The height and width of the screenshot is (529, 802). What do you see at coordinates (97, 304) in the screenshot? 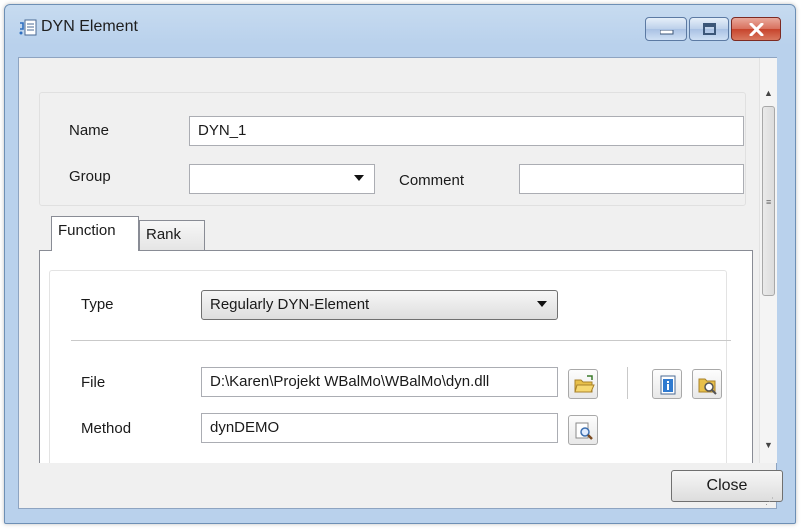
I see `type-label: Type` at bounding box center [97, 304].